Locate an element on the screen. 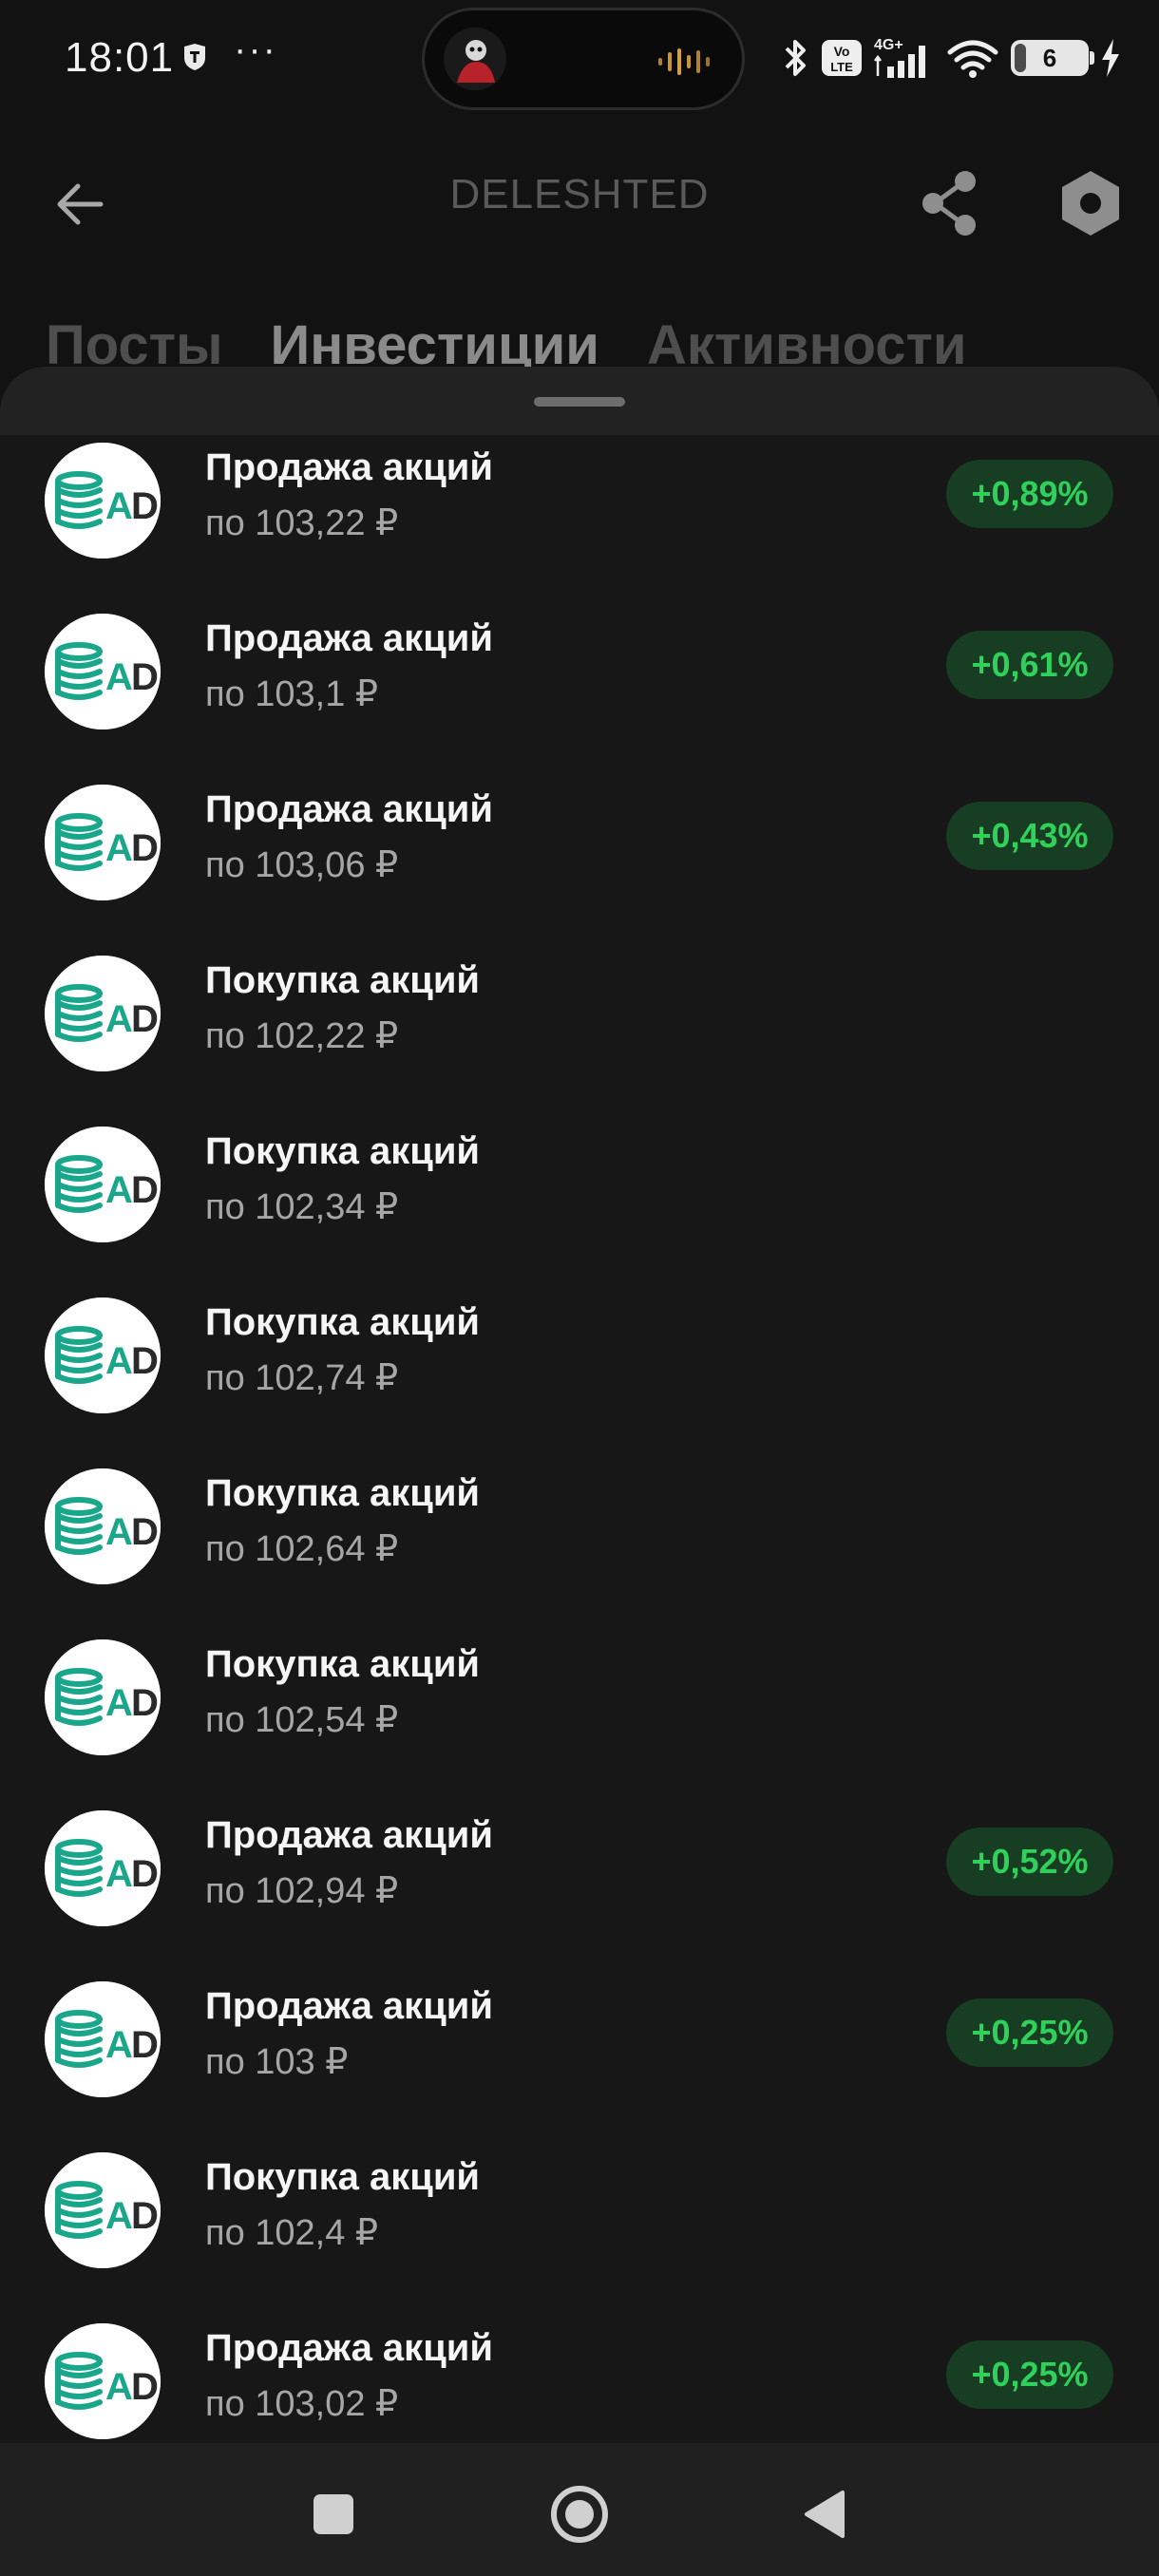  operation-price: по 102,4 ₽ is located at coordinates (292, 2233).